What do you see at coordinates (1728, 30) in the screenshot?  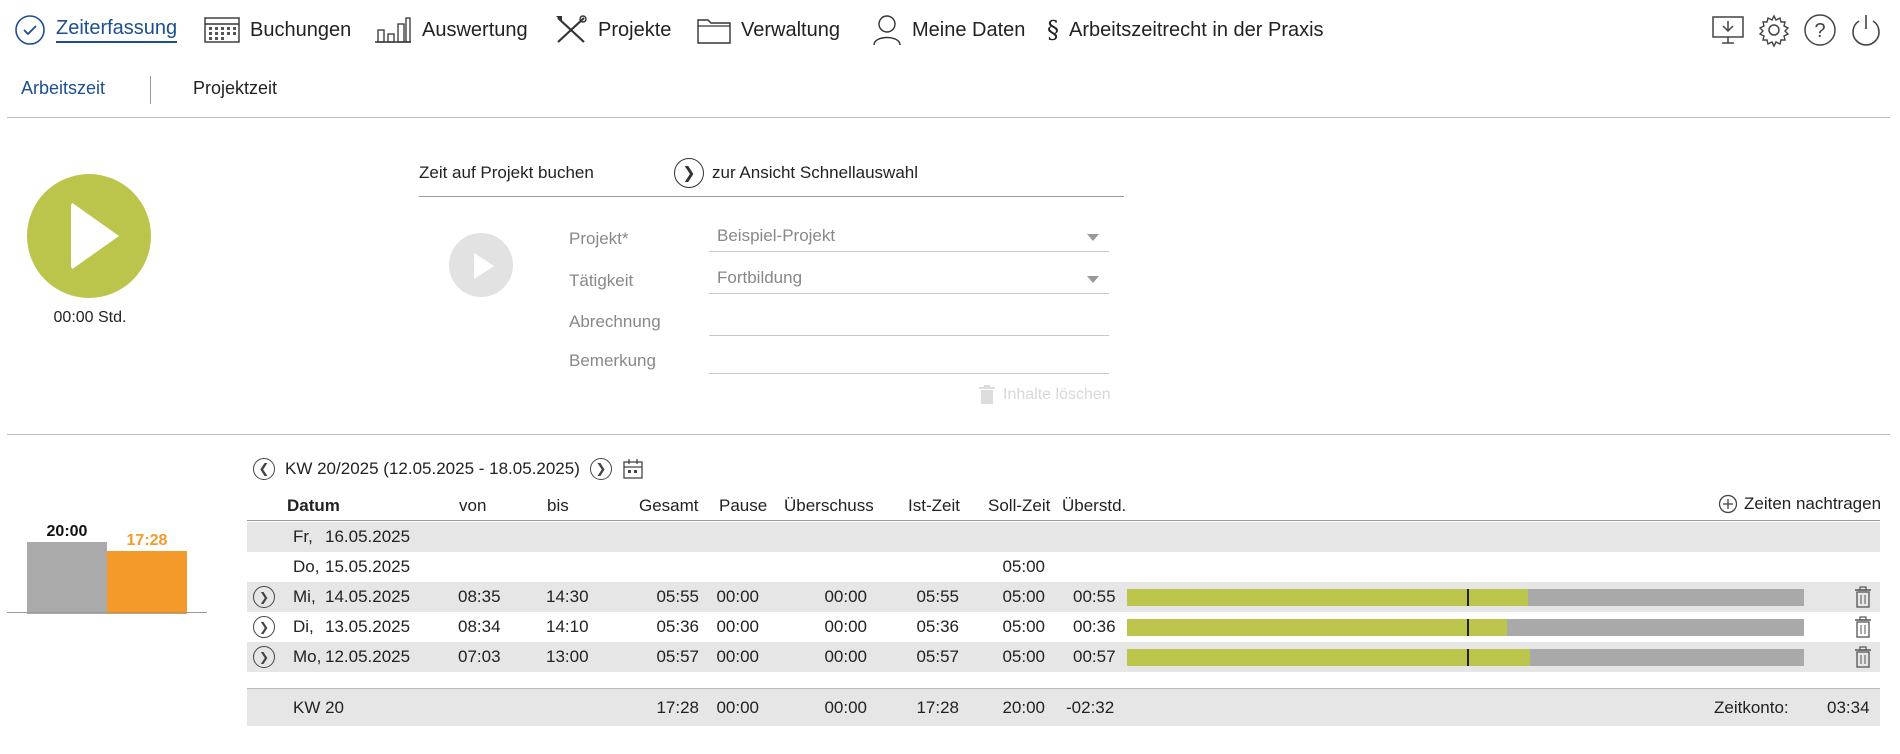 I see `monitor-download-icon` at bounding box center [1728, 30].